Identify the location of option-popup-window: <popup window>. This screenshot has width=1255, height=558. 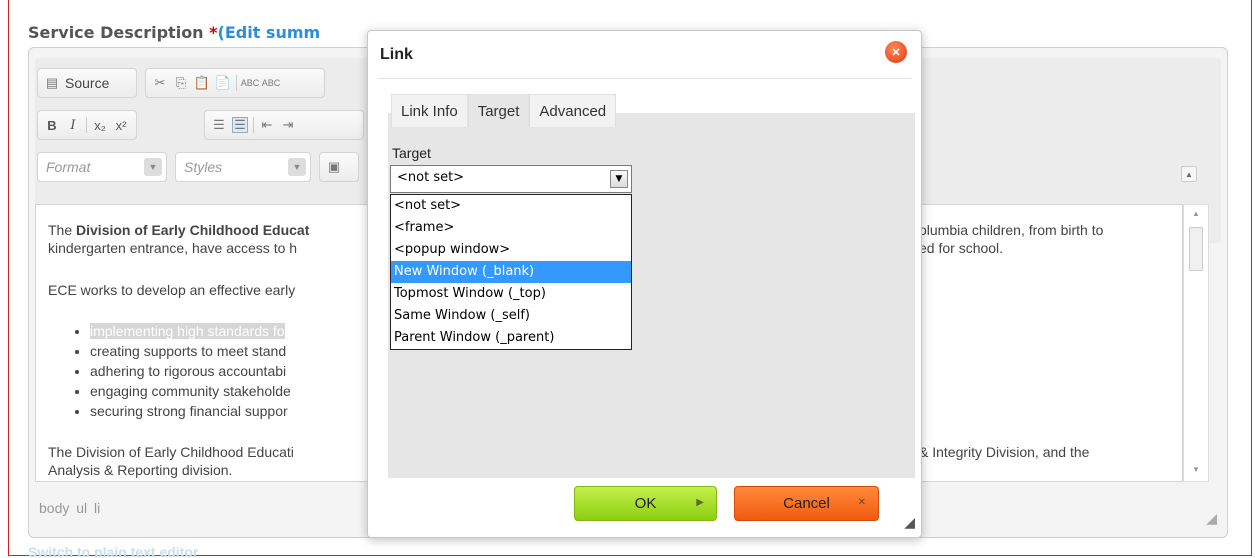
(511, 250).